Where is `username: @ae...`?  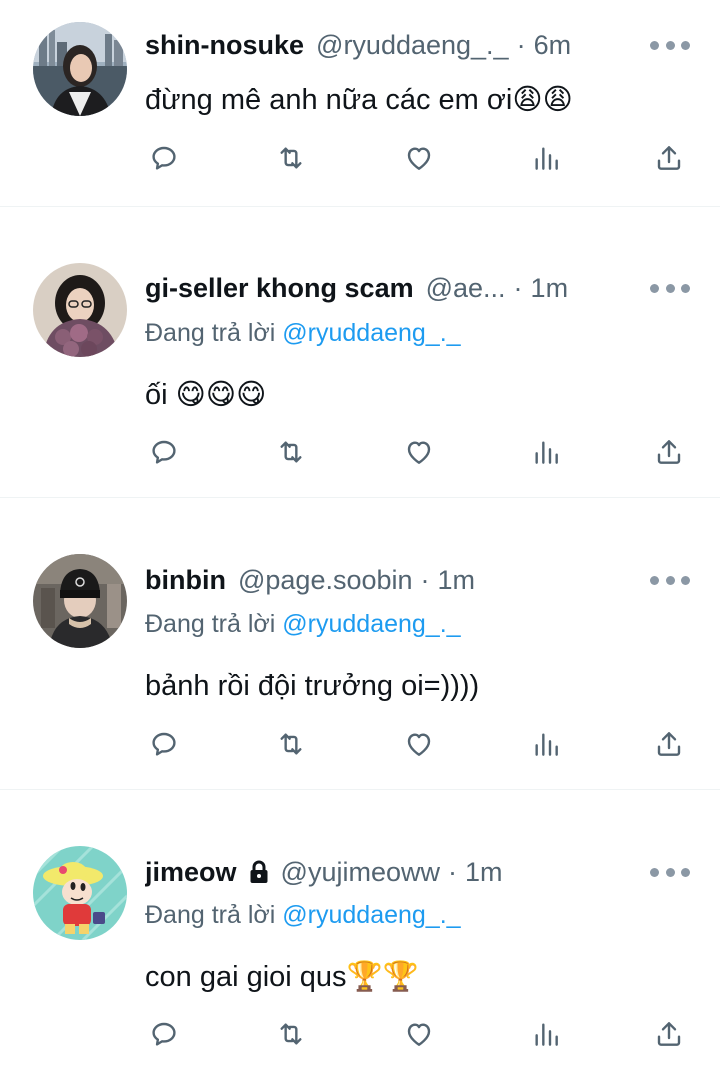 username: @ae... is located at coordinates (466, 288).